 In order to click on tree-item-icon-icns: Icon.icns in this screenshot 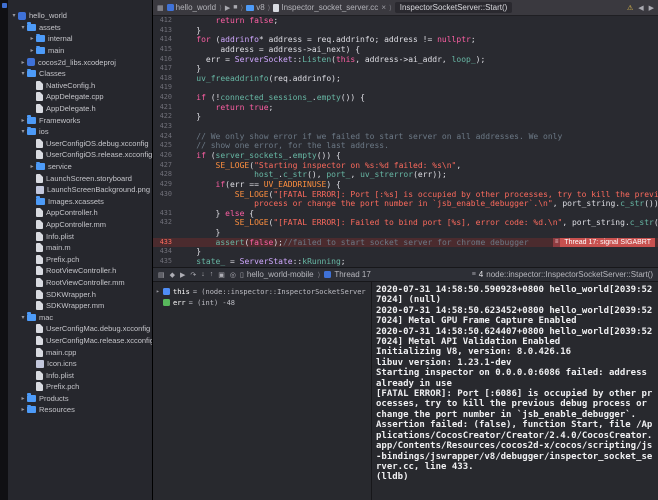, I will do `click(80, 364)`.